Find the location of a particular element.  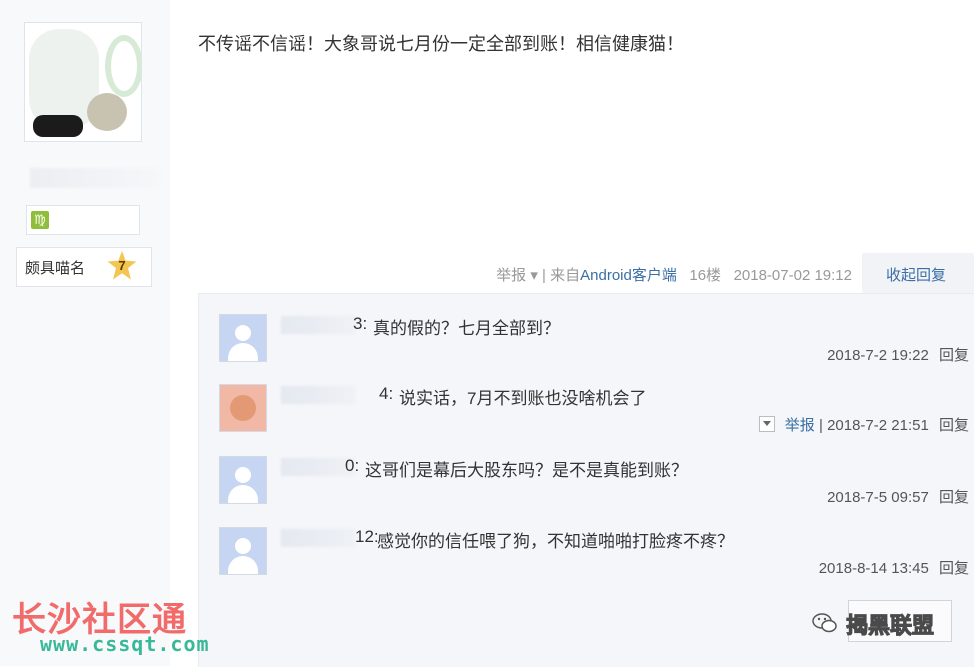

wechat-icon is located at coordinates (824, 623).